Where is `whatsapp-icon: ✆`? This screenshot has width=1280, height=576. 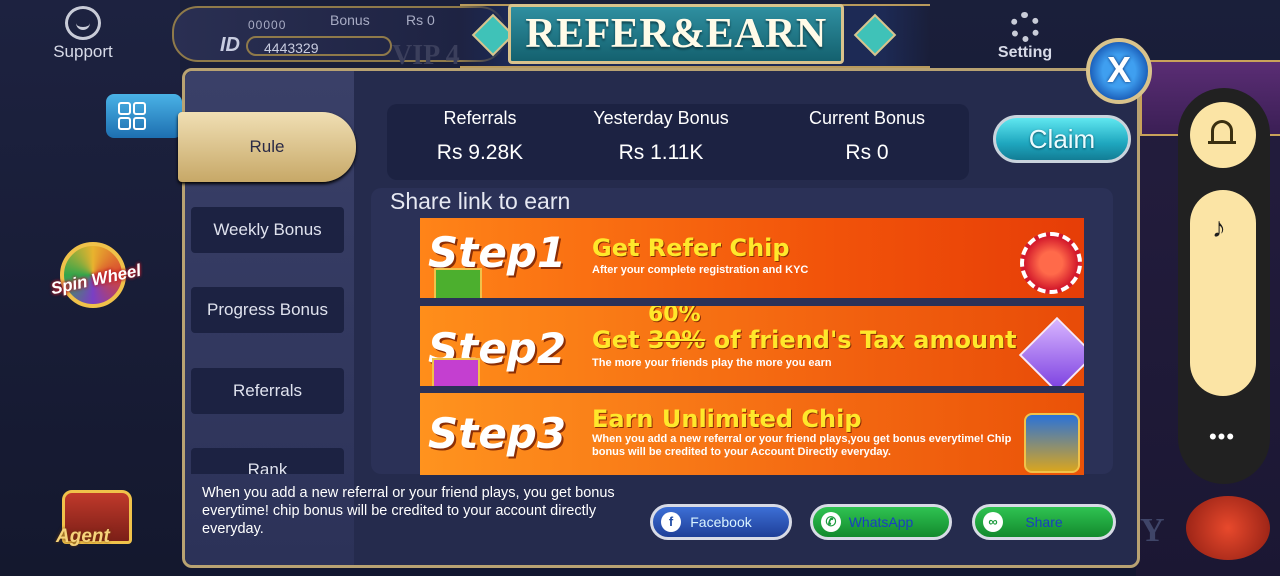
whatsapp-icon: ✆ is located at coordinates (831, 522).